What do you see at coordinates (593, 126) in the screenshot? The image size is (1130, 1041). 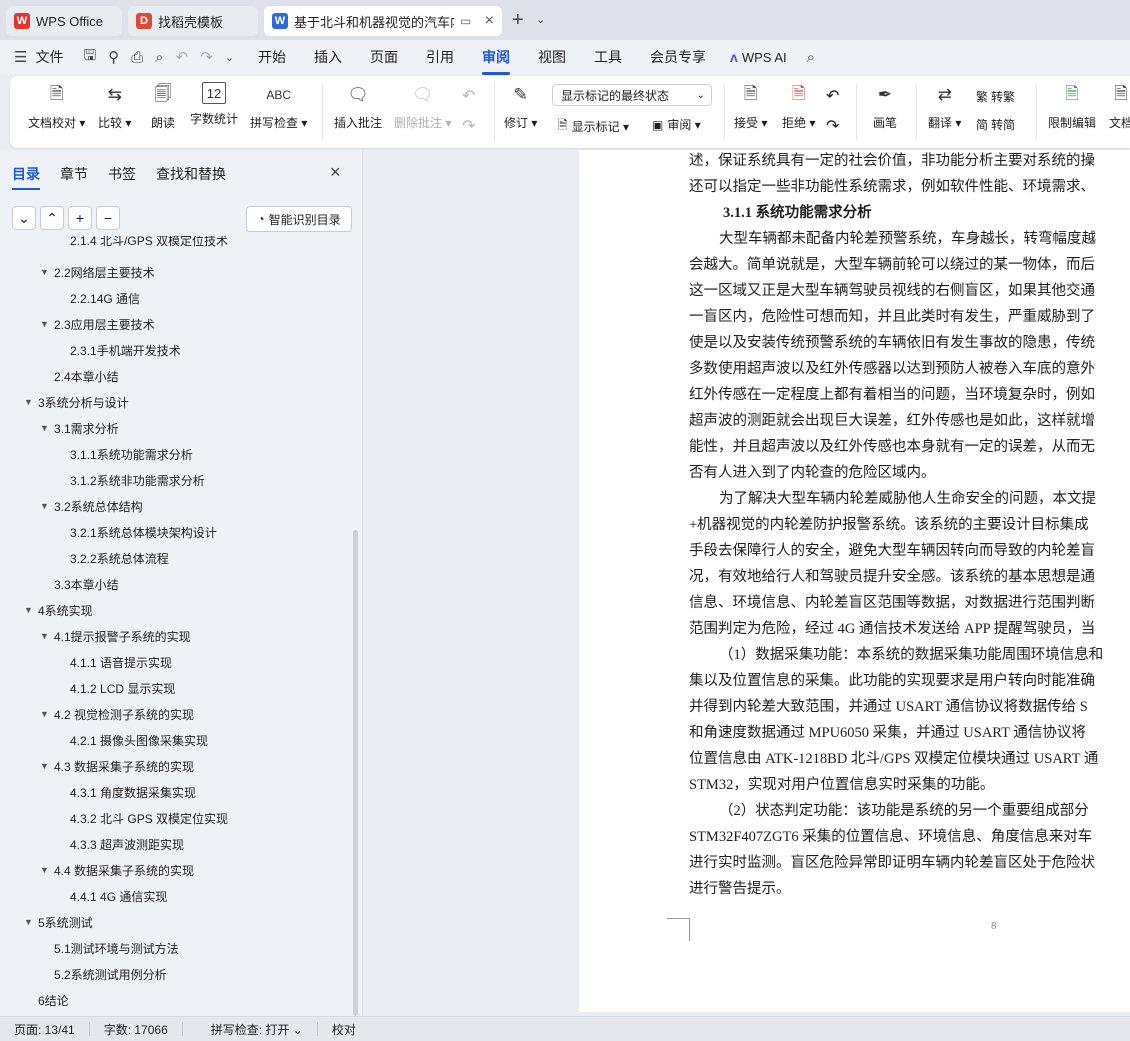 I see `show-markup-button: 🗎 显示标记 ▾` at bounding box center [593, 126].